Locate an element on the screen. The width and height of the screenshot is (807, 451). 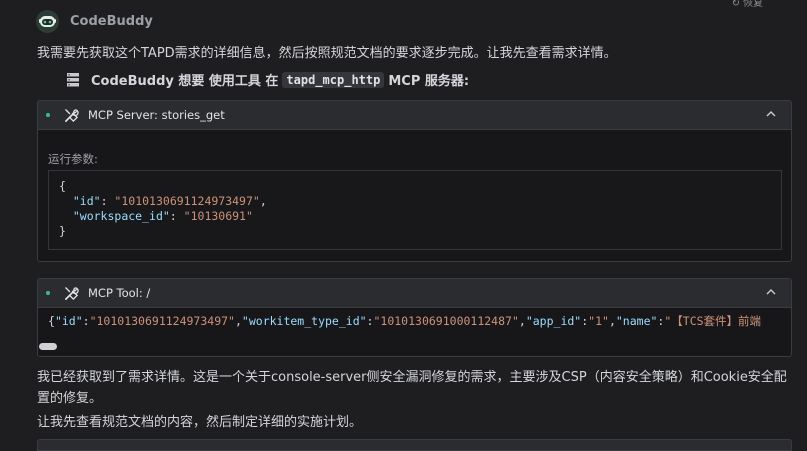
next-card-header is located at coordinates (414, 445).